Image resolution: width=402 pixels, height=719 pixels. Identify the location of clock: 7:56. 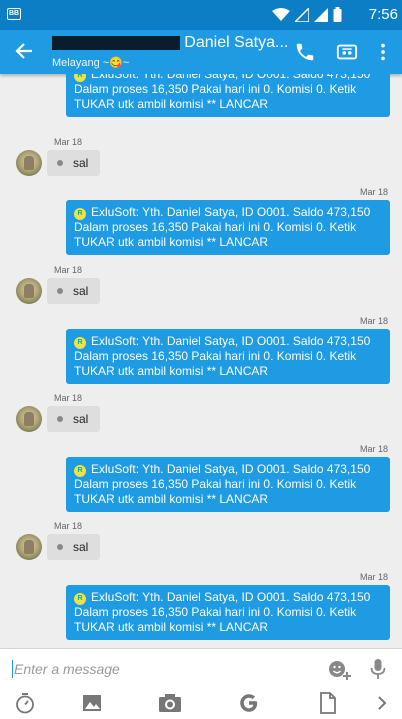
(383, 14).